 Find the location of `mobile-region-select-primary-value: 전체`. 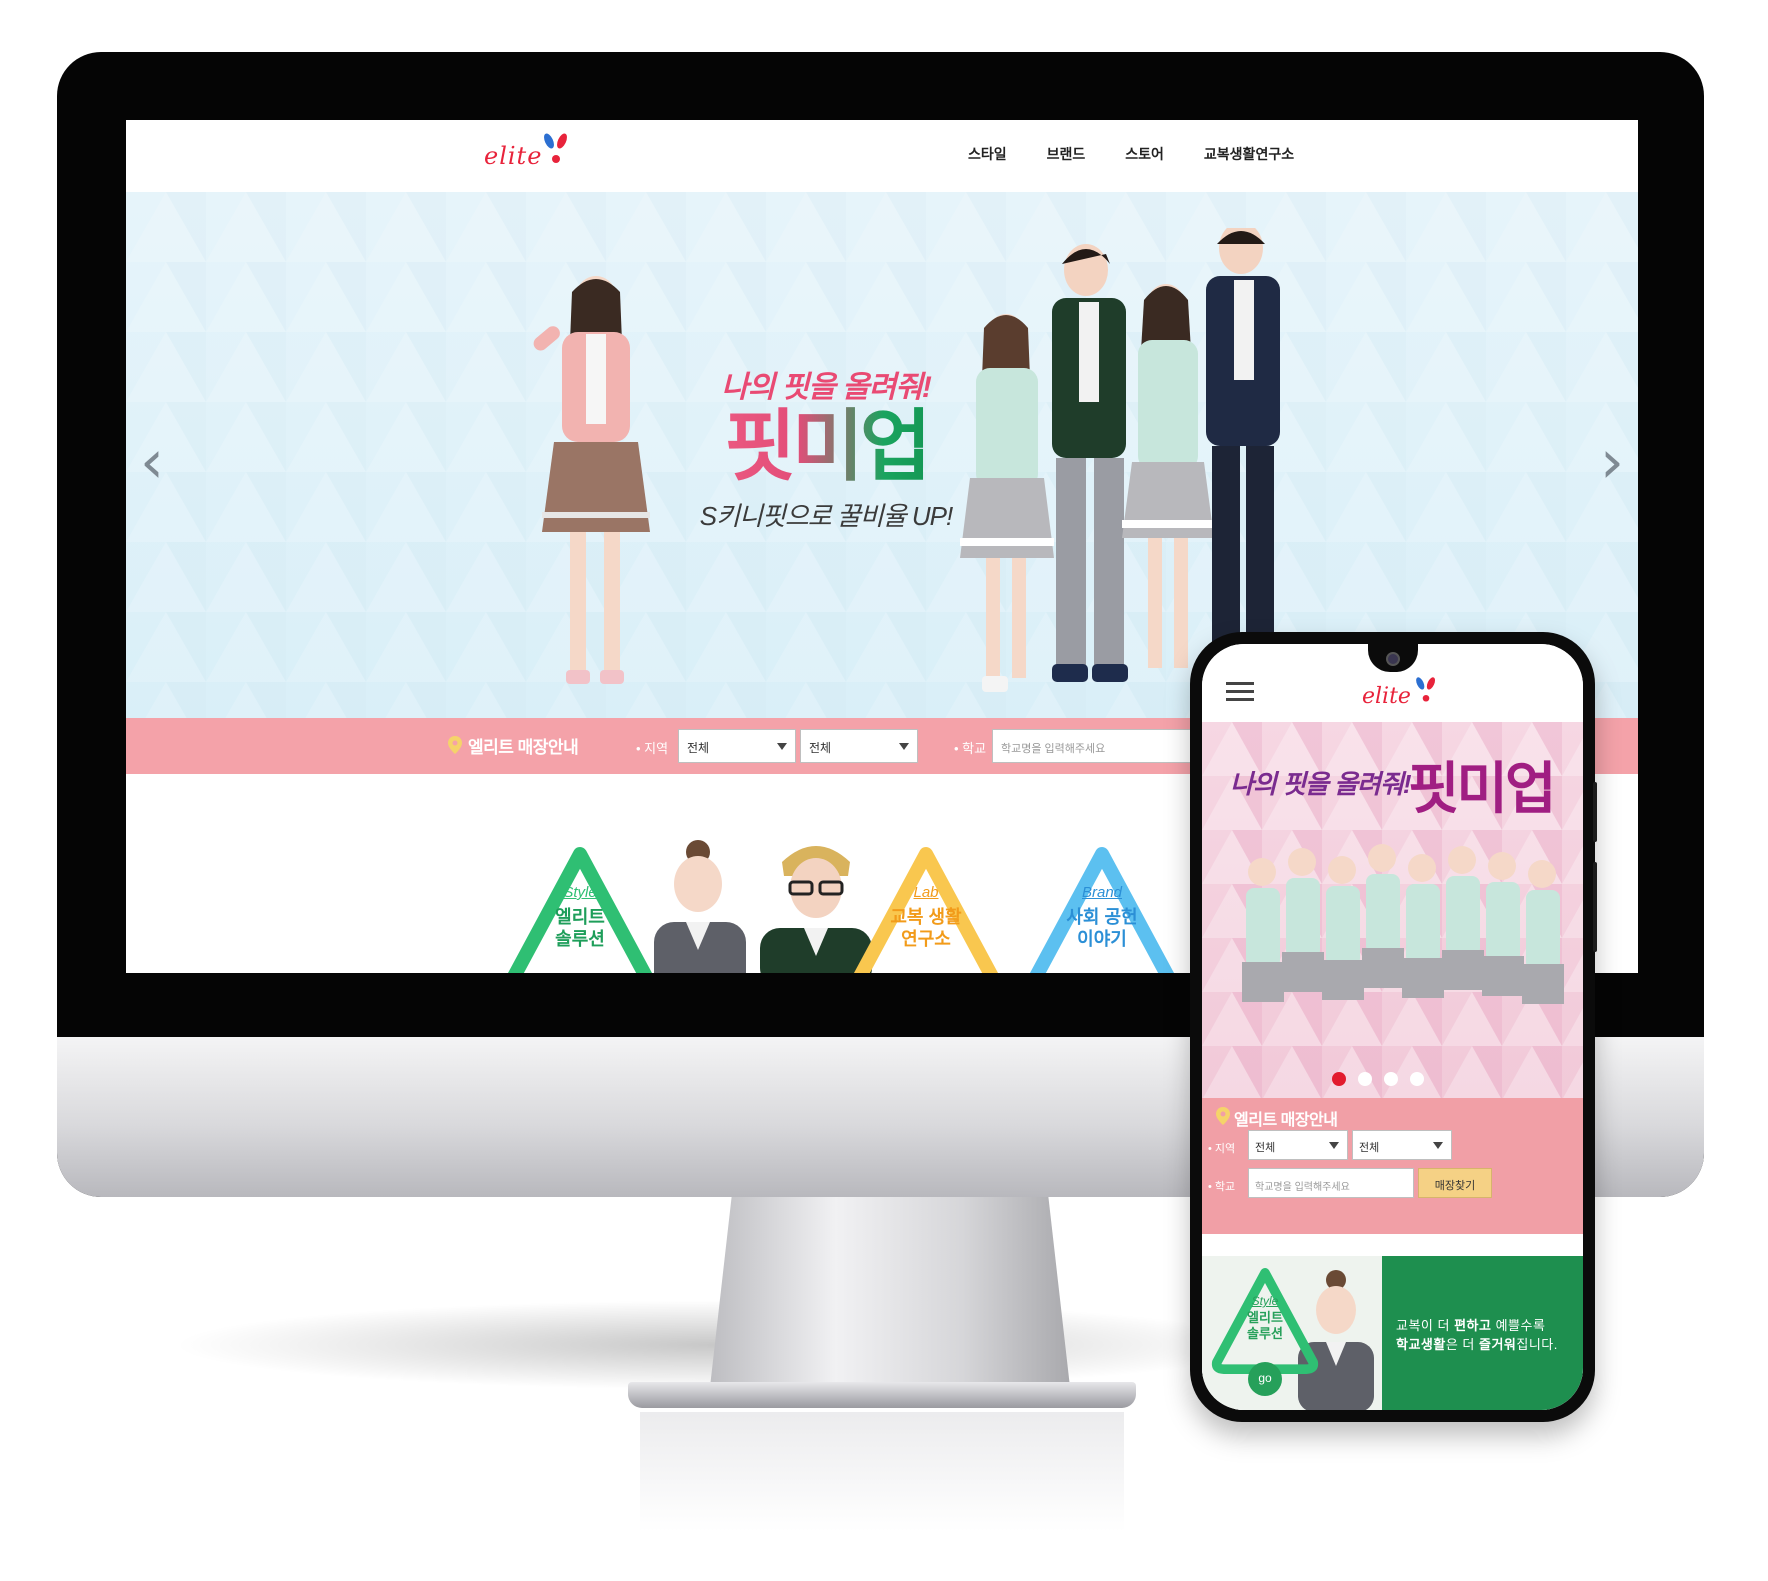

mobile-region-select-primary-value: 전체 is located at coordinates (1265, 1148).